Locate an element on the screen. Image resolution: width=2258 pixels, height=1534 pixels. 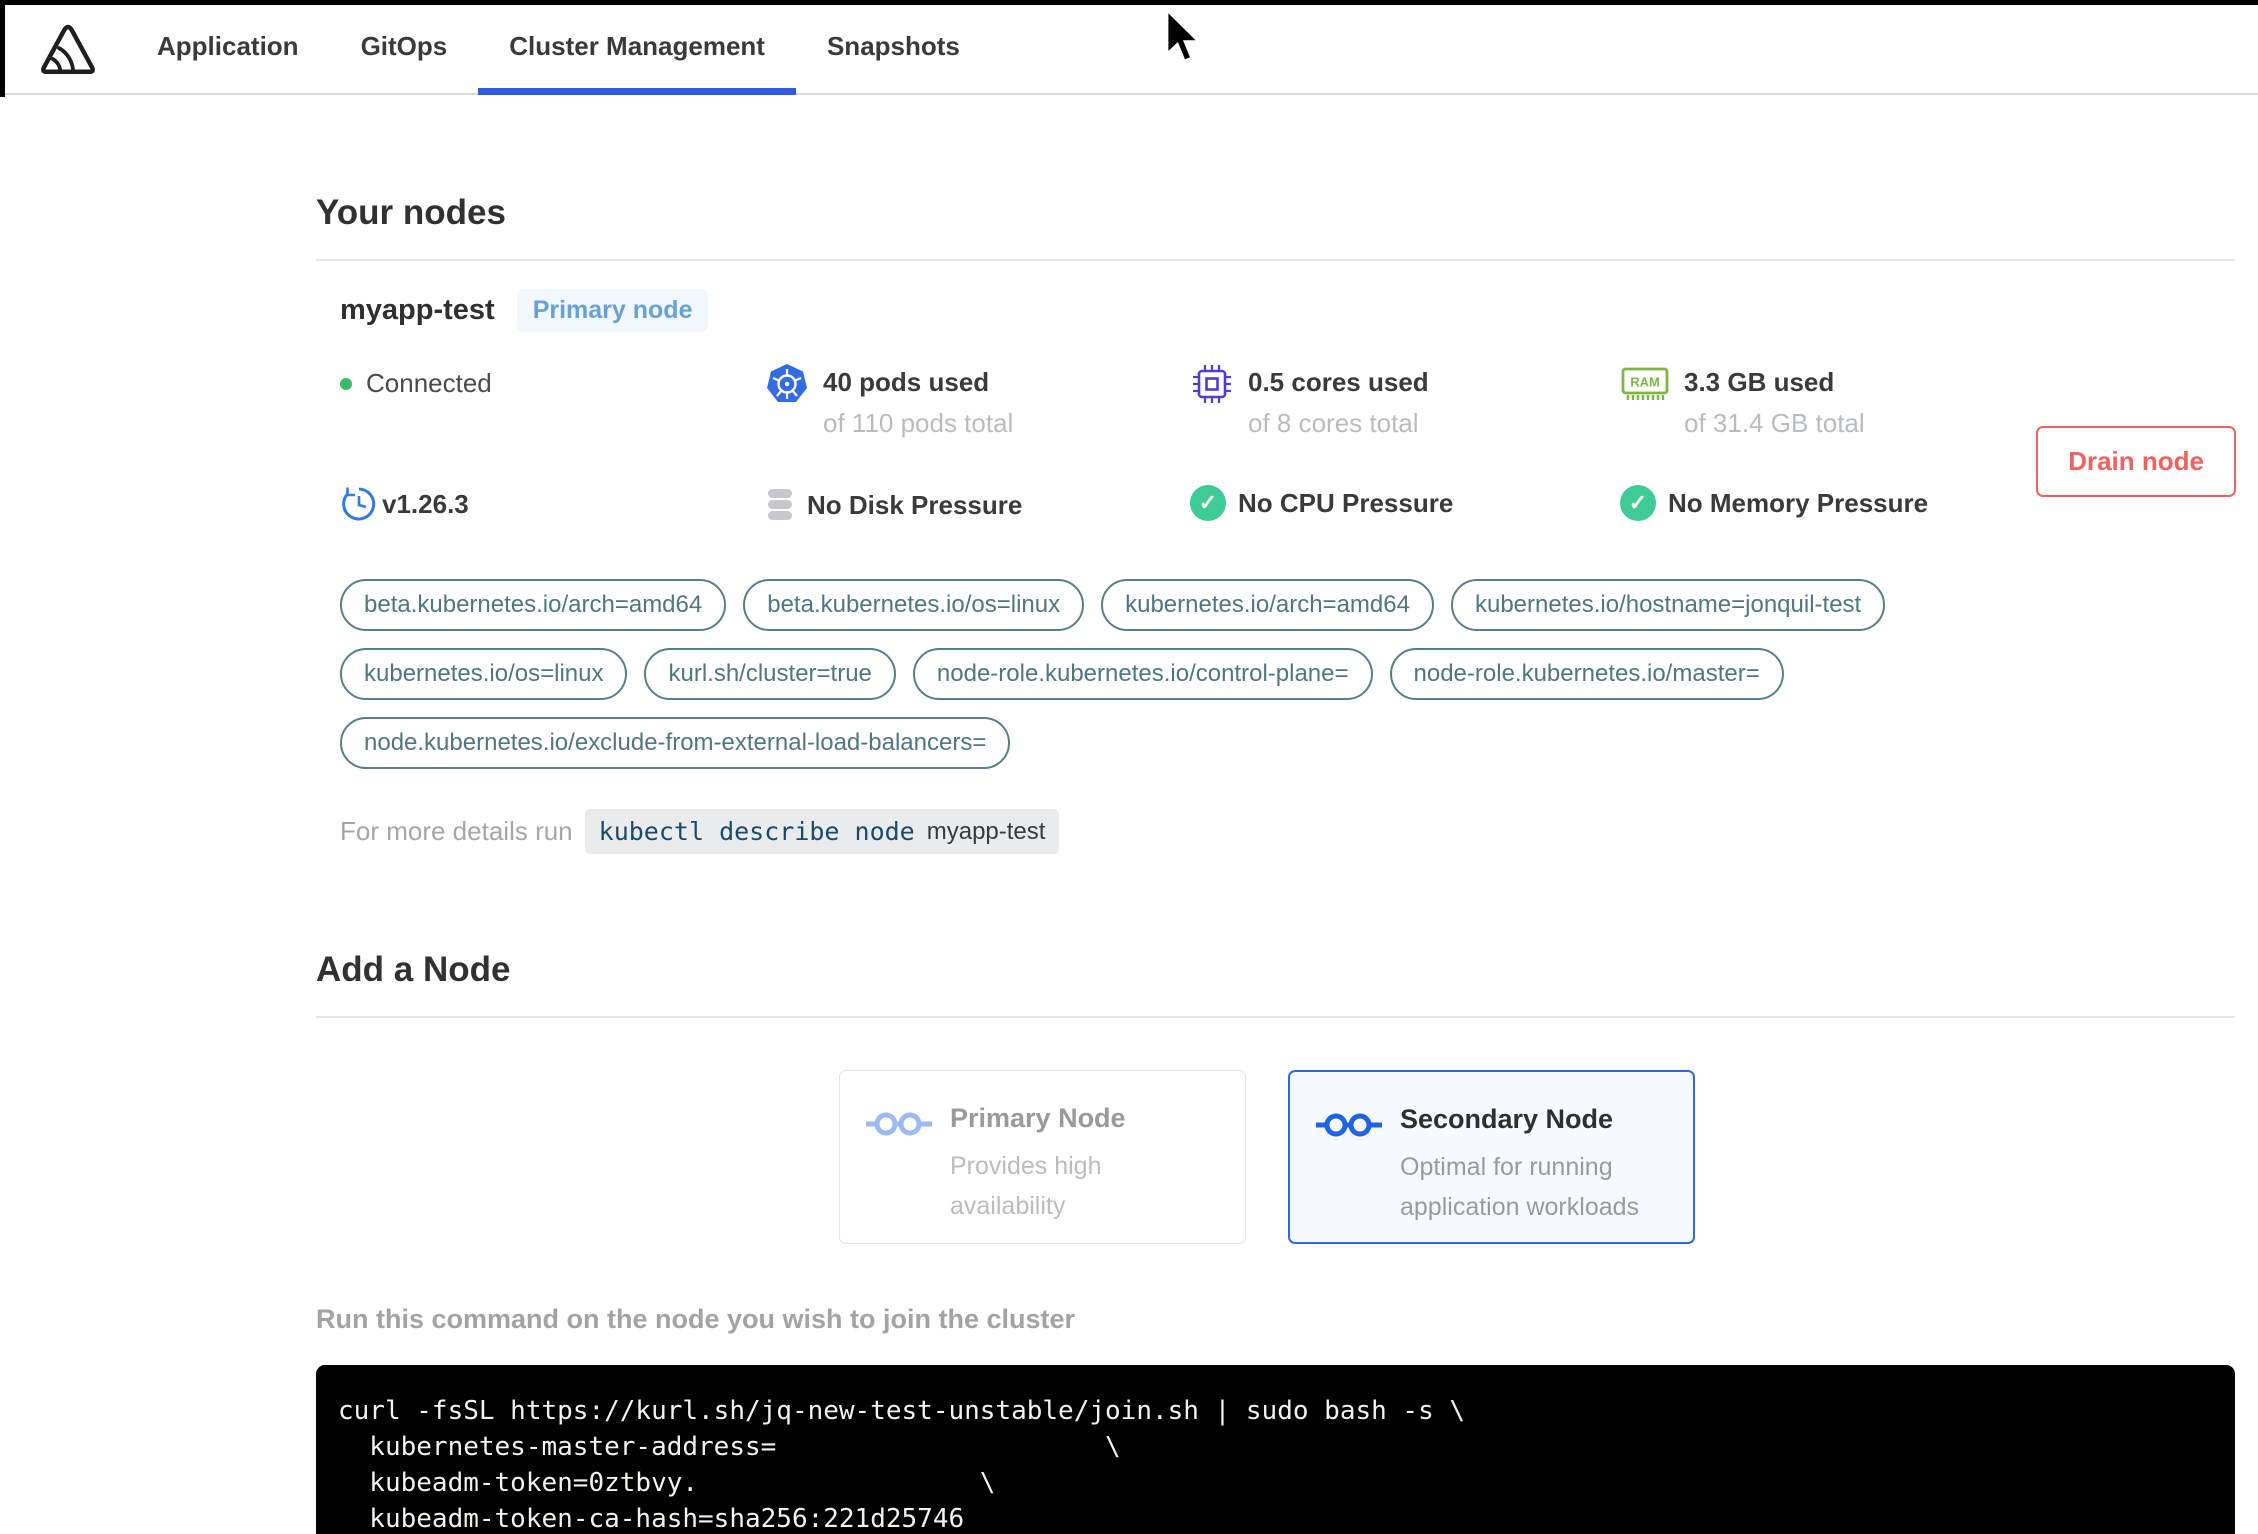
cpu-pressure-status: ✓ No CPU Pressure is located at coordinates (1405, 503).